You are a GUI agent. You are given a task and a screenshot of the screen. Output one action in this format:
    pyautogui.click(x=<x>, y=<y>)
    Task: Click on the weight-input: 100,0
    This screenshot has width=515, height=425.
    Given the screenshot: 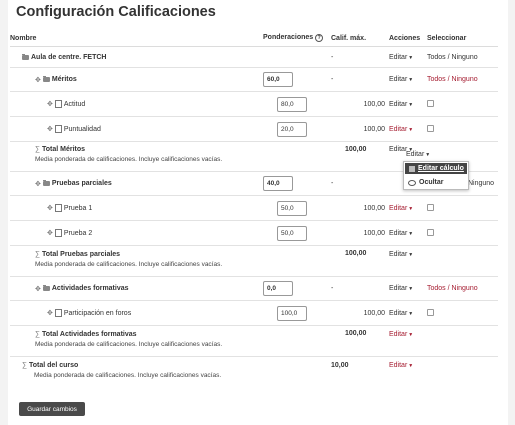 What is the action you would take?
    pyautogui.click(x=292, y=313)
    